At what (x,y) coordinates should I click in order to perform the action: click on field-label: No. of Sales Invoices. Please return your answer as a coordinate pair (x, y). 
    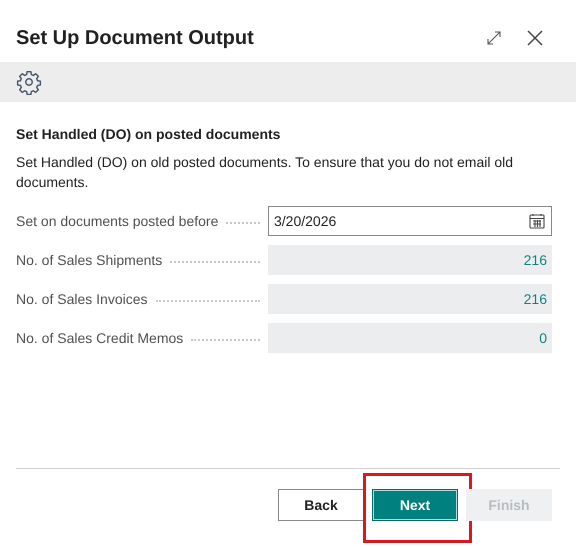
    Looking at the image, I should click on (82, 299).